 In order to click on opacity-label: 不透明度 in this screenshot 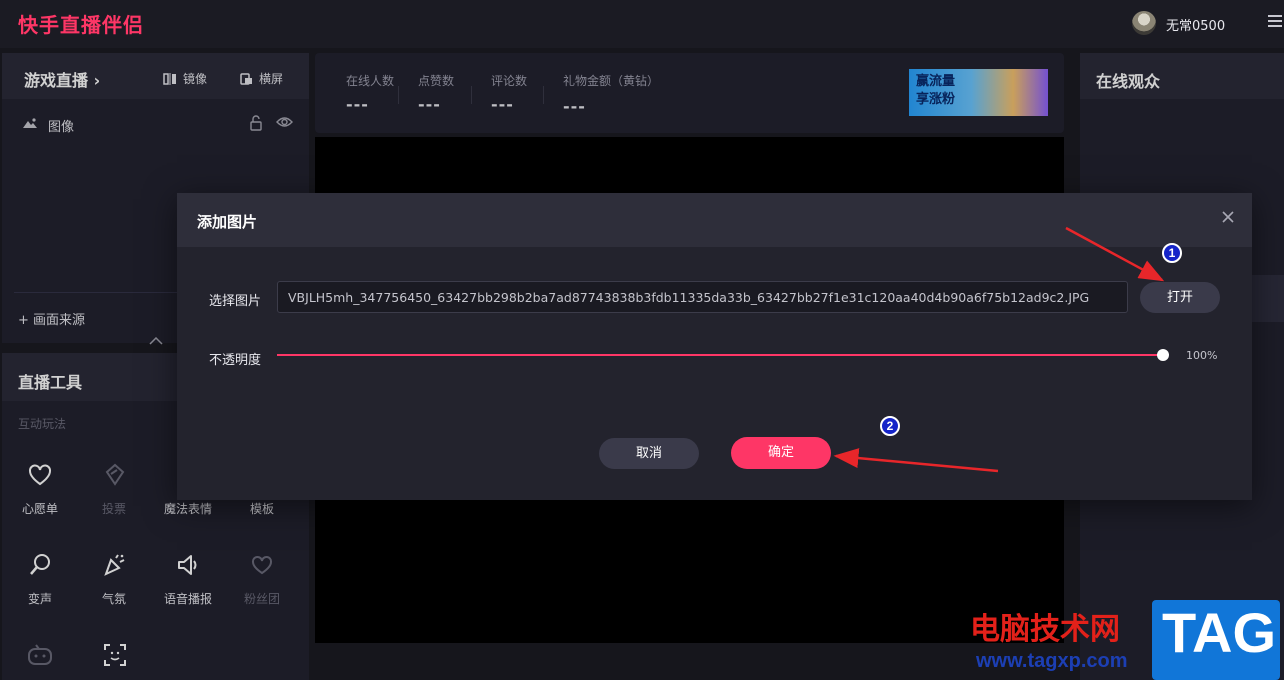, I will do `click(235, 360)`.